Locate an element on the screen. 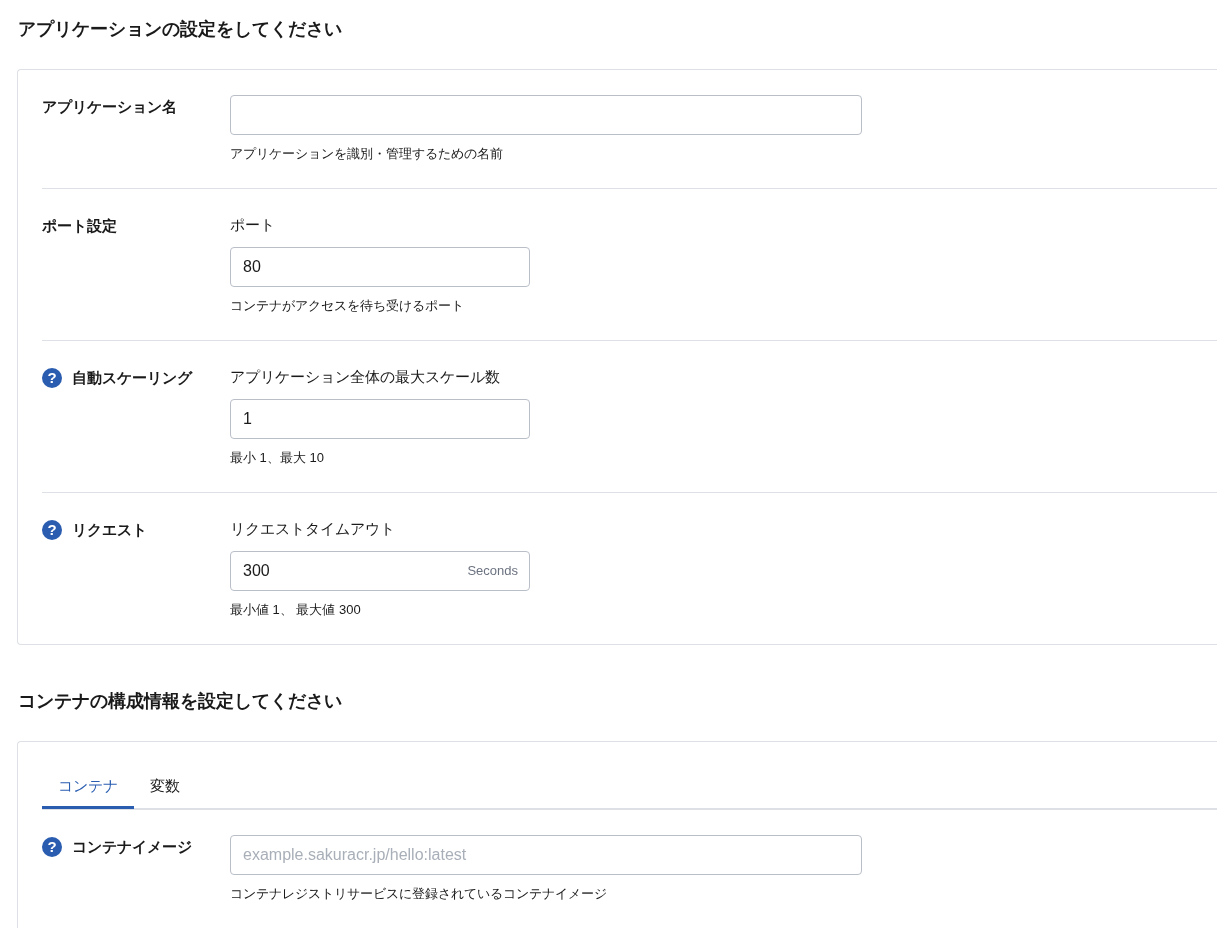  field-label: 自動スケーリング is located at coordinates (132, 378).